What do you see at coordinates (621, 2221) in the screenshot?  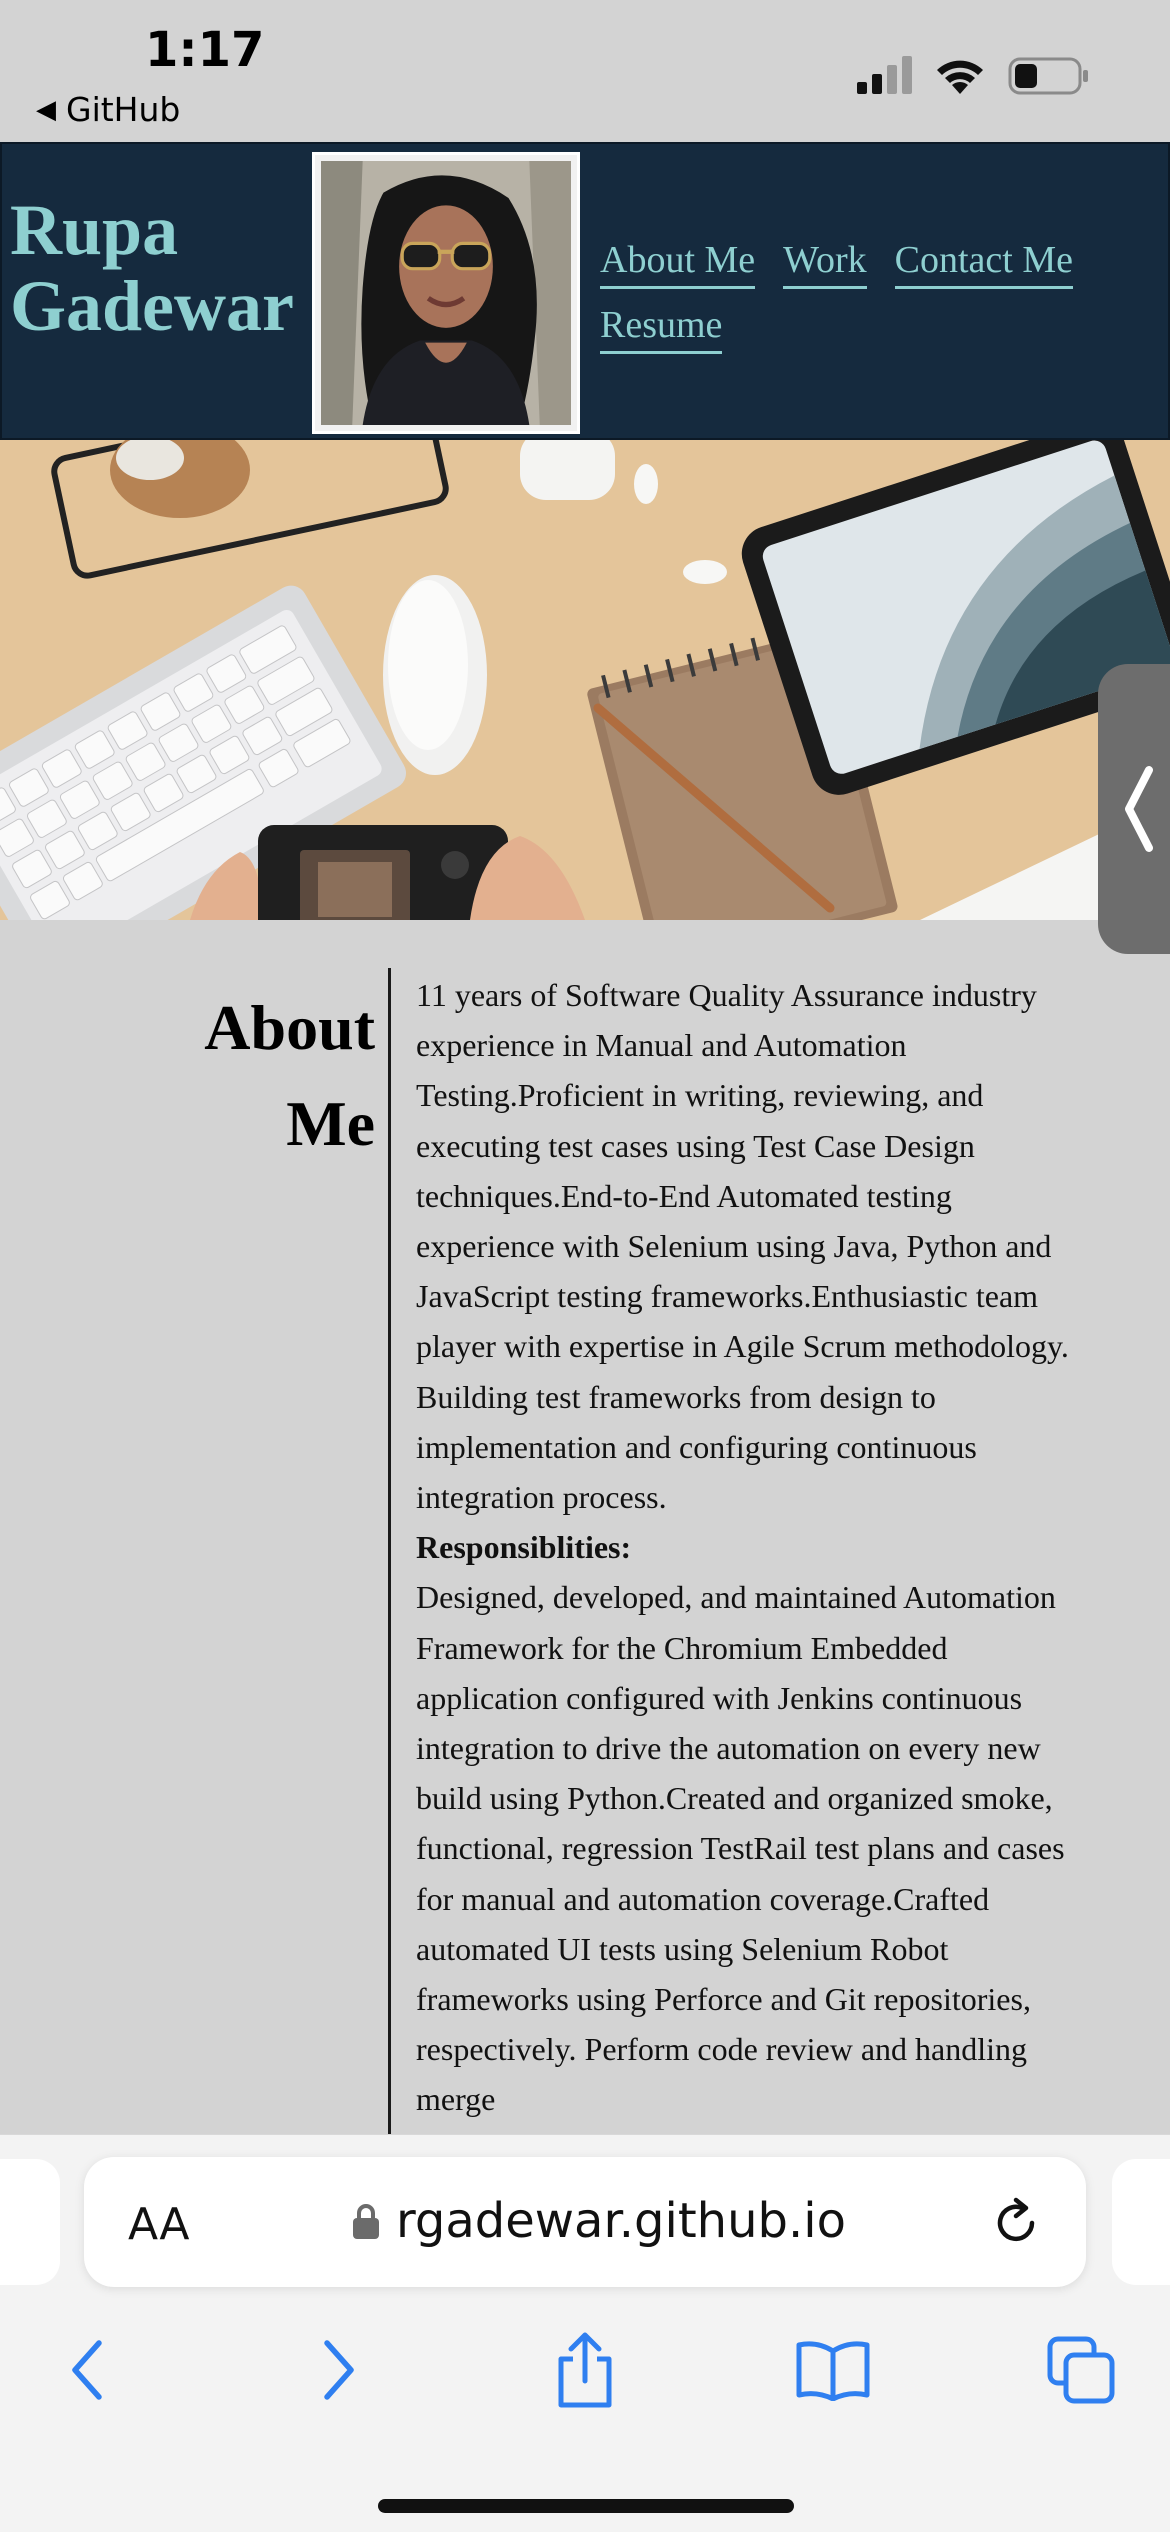 I see `url-text: rgadewar.github.io` at bounding box center [621, 2221].